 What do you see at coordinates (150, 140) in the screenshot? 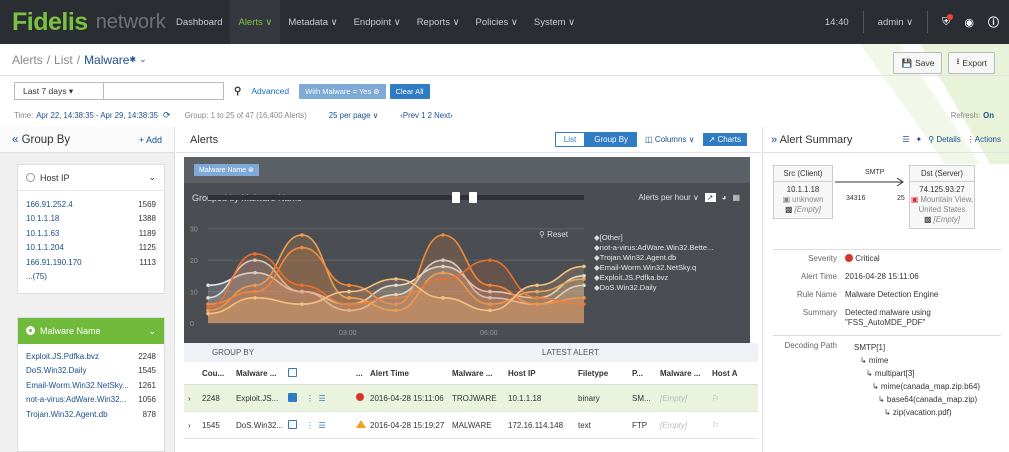
I see `add-group-button: + Add` at bounding box center [150, 140].